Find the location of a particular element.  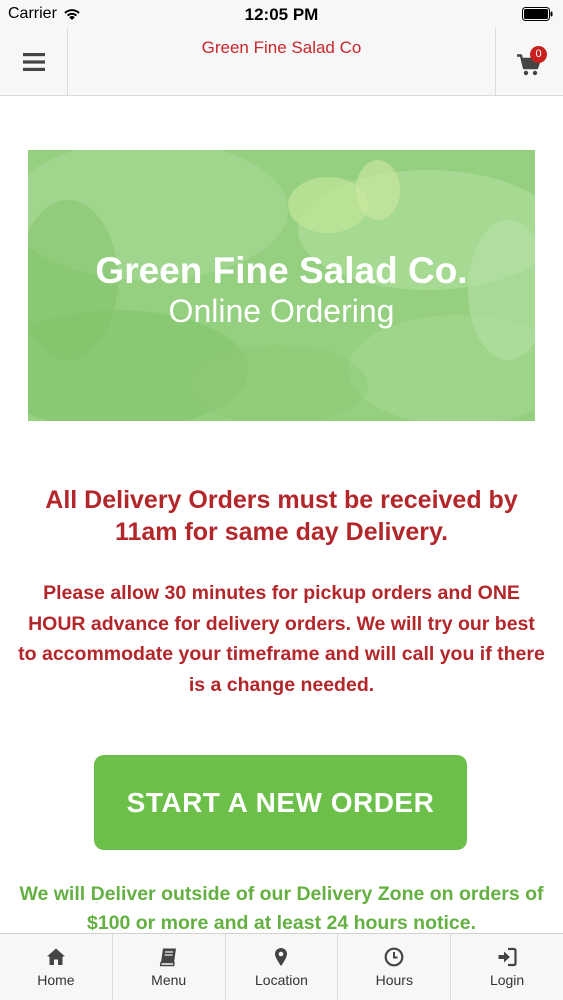

status-bar: Carrier 12:05 PM is located at coordinates (281, 14).